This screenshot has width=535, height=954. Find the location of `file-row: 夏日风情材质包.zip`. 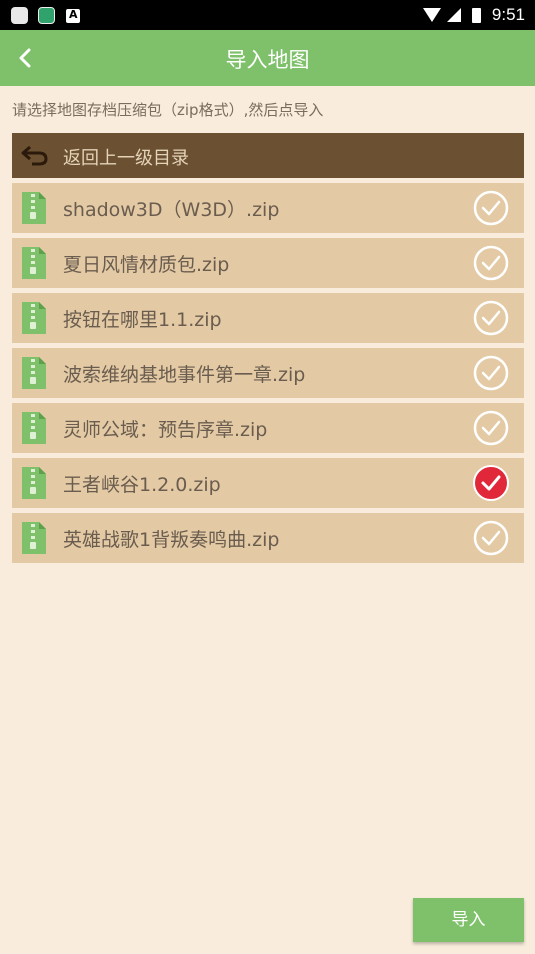

file-row: 夏日风情材质包.zip is located at coordinates (268, 263).